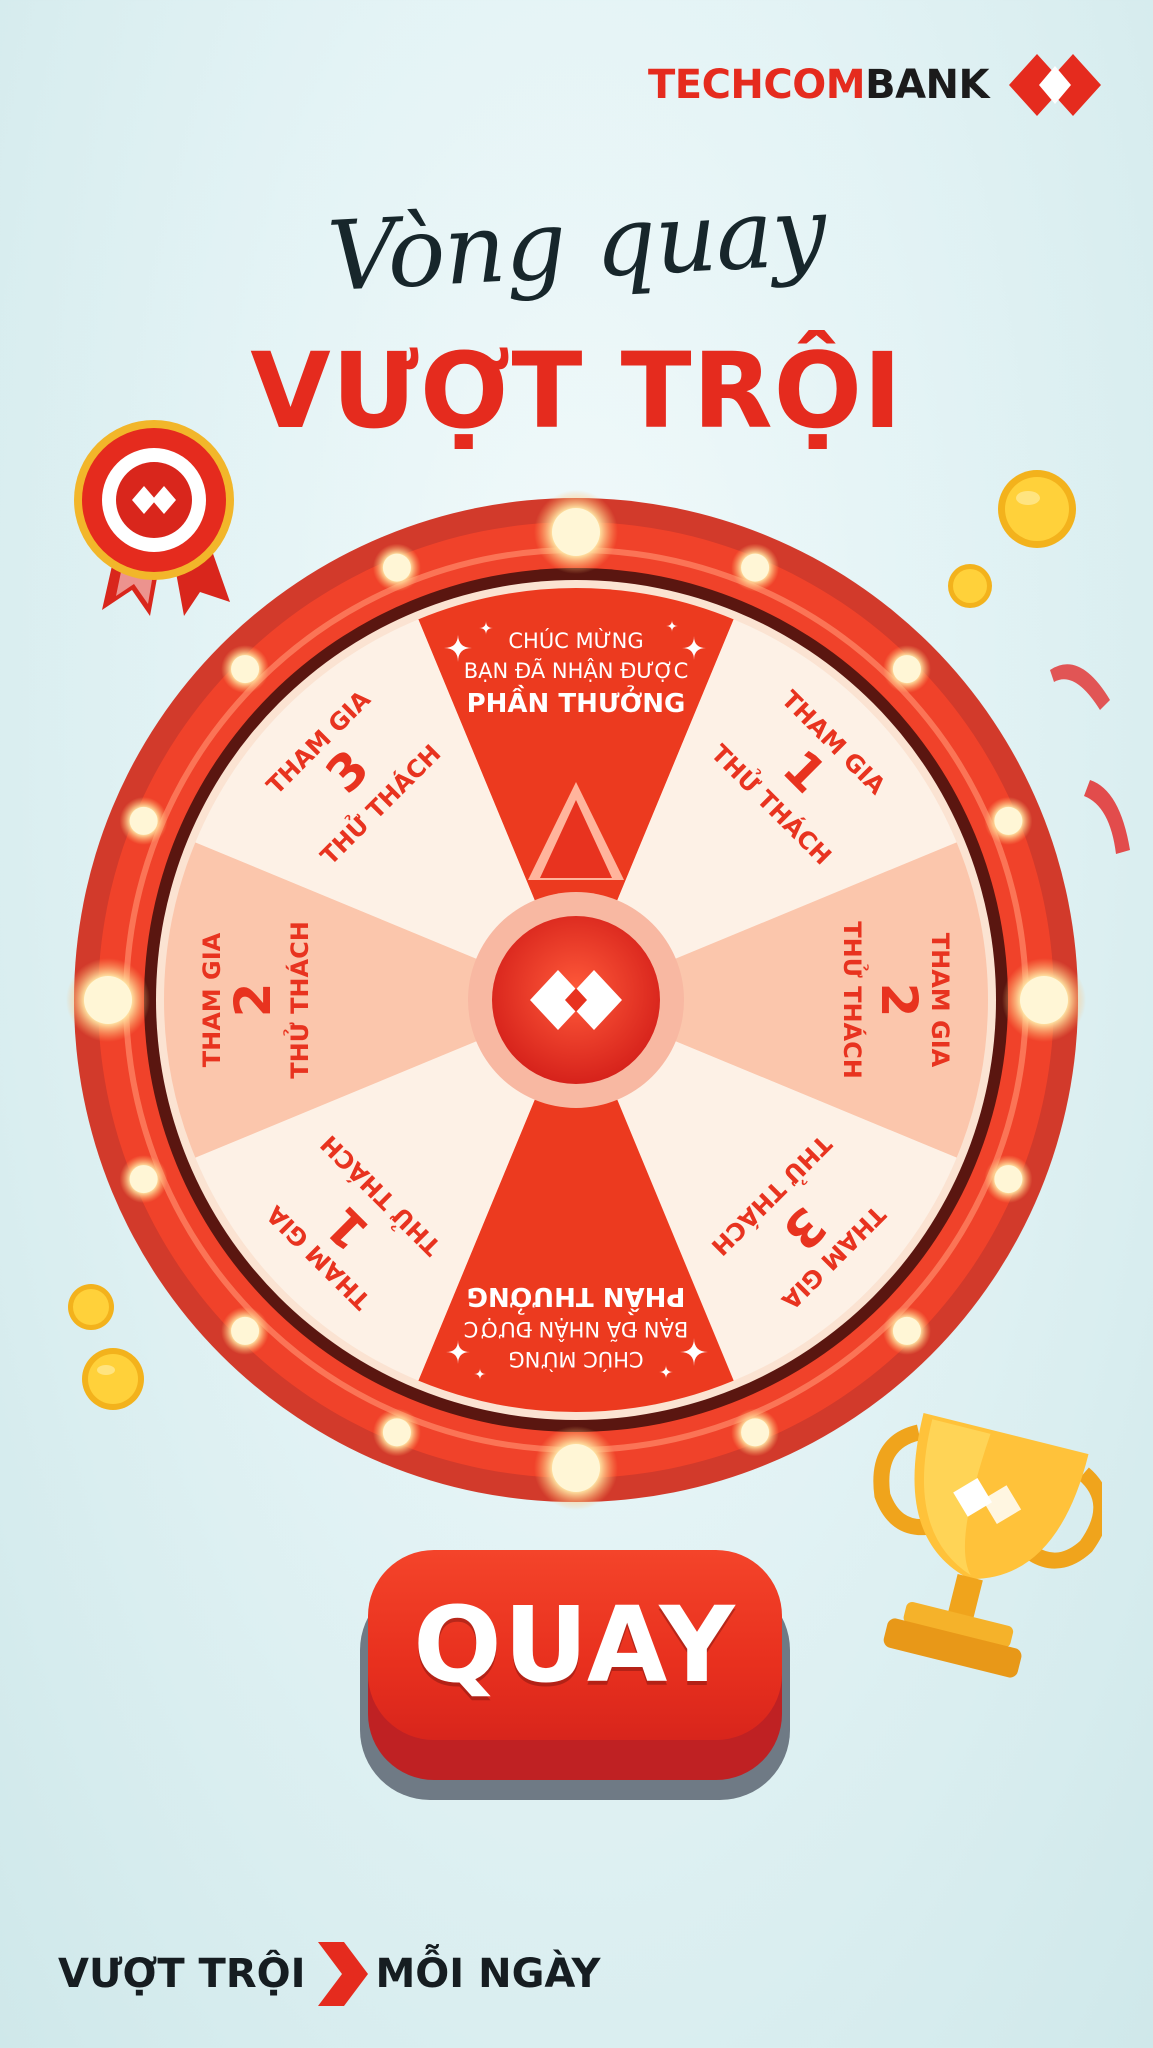 The width and height of the screenshot is (1153, 2048). I want to click on spin-button: QUAY, so click(575, 1675).